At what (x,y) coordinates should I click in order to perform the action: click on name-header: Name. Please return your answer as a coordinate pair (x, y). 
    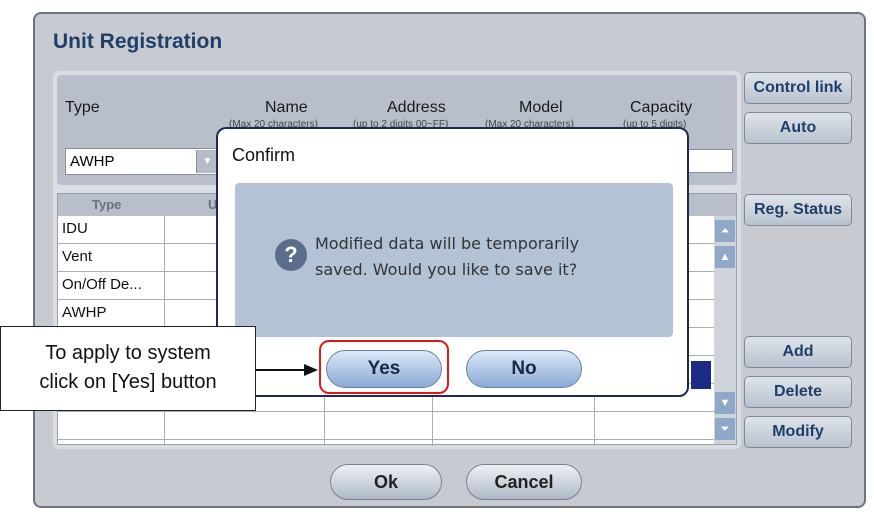
    Looking at the image, I should click on (286, 107).